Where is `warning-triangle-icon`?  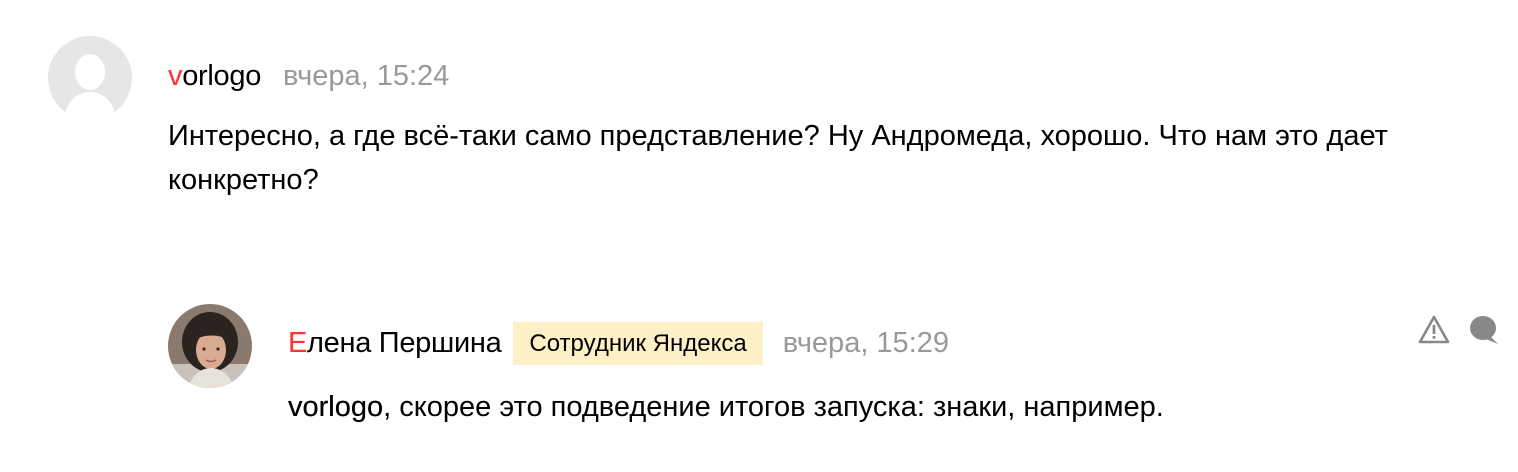
warning-triangle-icon is located at coordinates (1434, 330).